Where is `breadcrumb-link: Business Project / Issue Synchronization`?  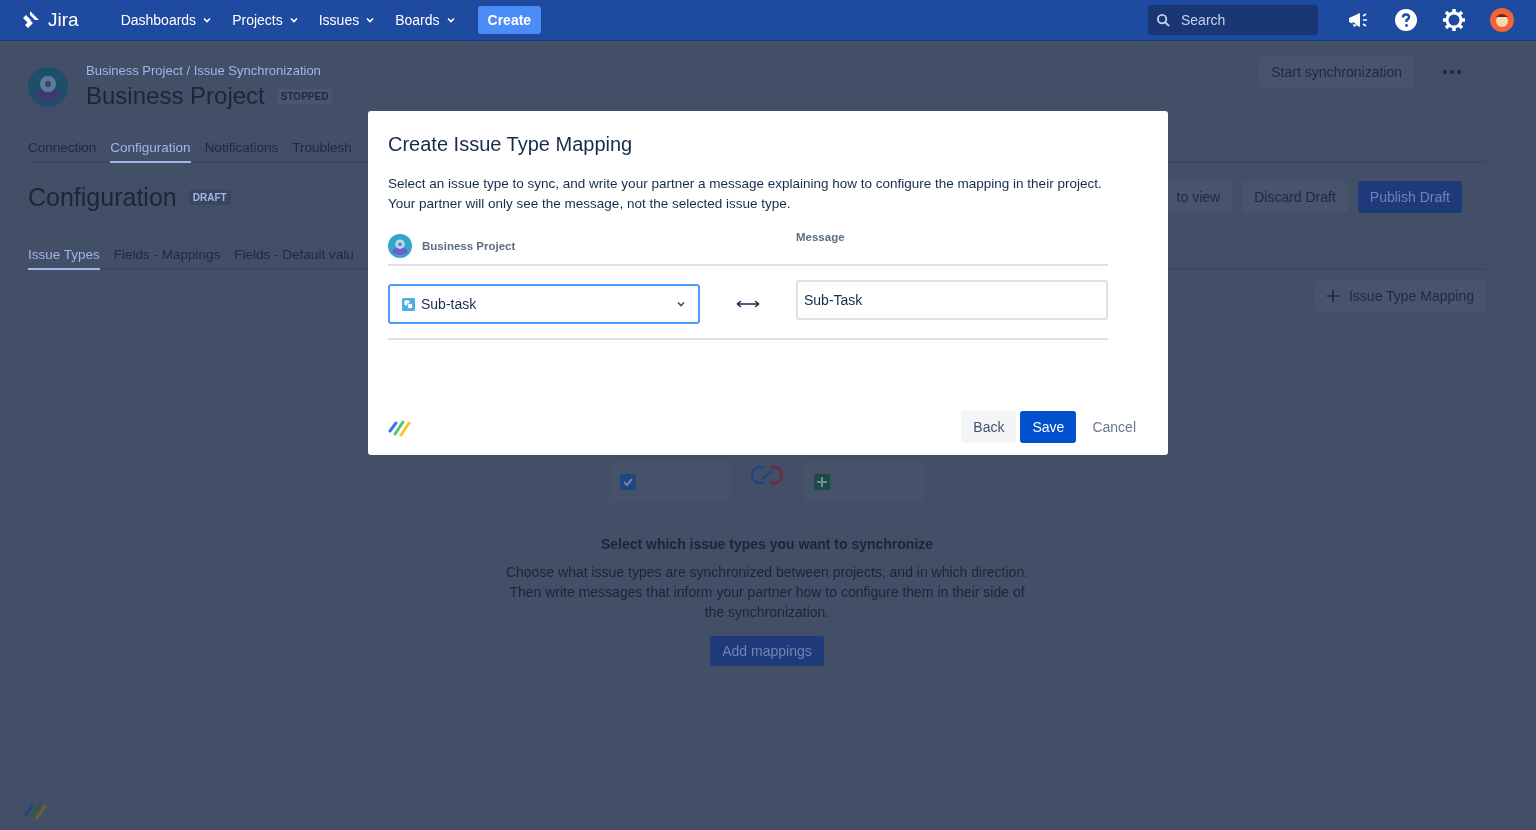 breadcrumb-link: Business Project / Issue Synchronization is located at coordinates (209, 70).